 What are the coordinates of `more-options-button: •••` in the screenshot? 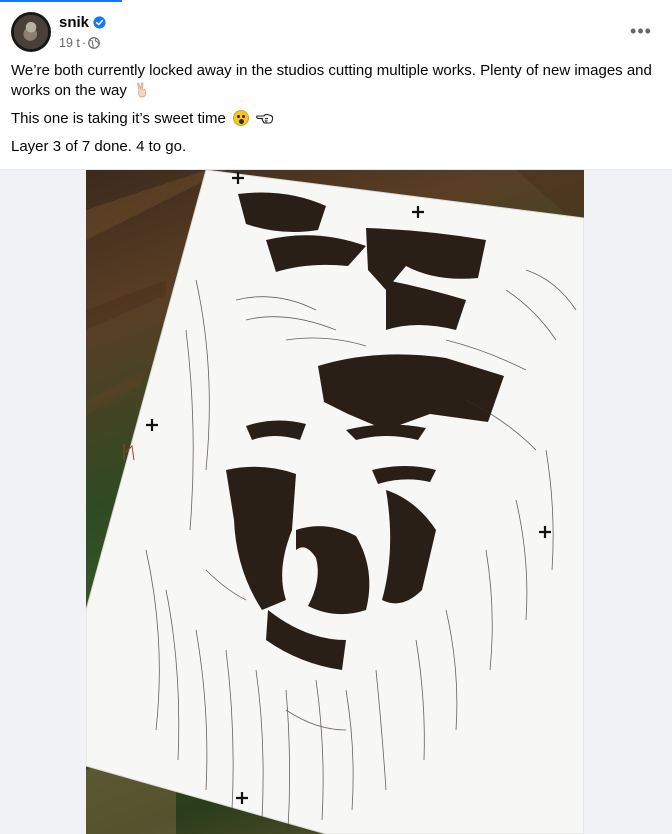 It's located at (641, 31).